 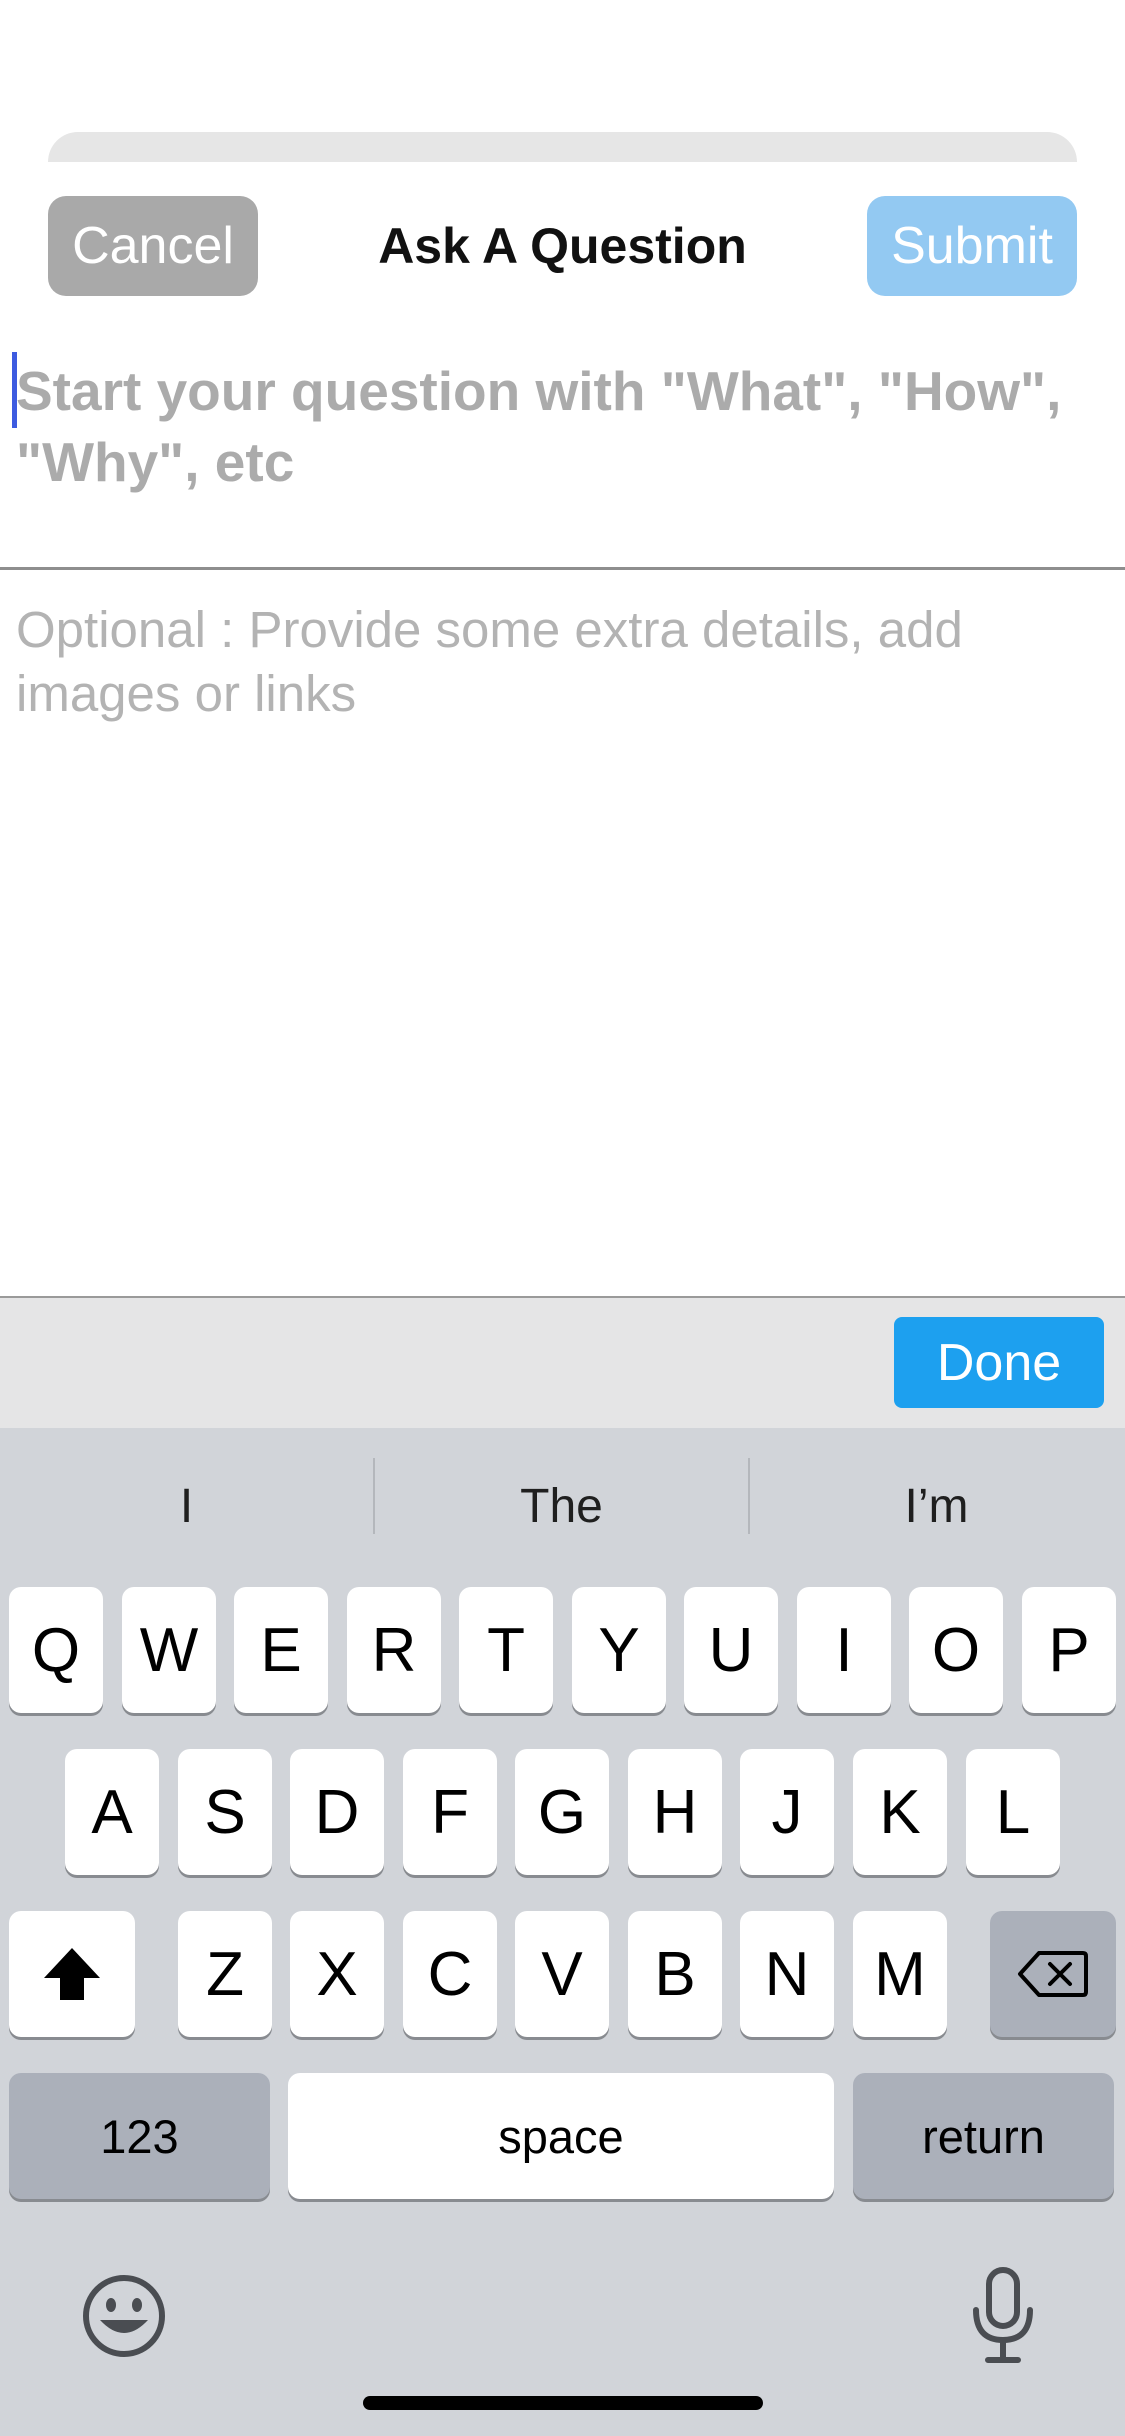 I want to click on done-button: Done, so click(x=999, y=1362).